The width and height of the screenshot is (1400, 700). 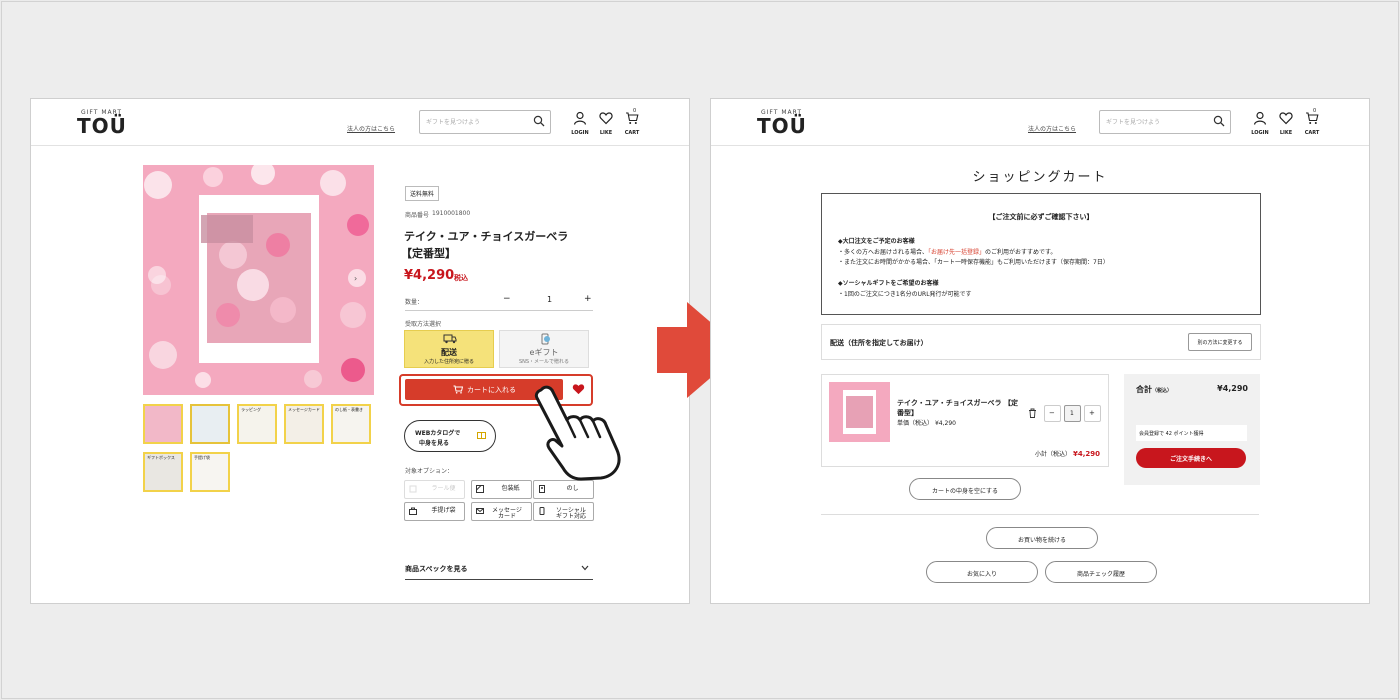 I want to click on favorites-label: お気に入り, so click(x=981, y=574).